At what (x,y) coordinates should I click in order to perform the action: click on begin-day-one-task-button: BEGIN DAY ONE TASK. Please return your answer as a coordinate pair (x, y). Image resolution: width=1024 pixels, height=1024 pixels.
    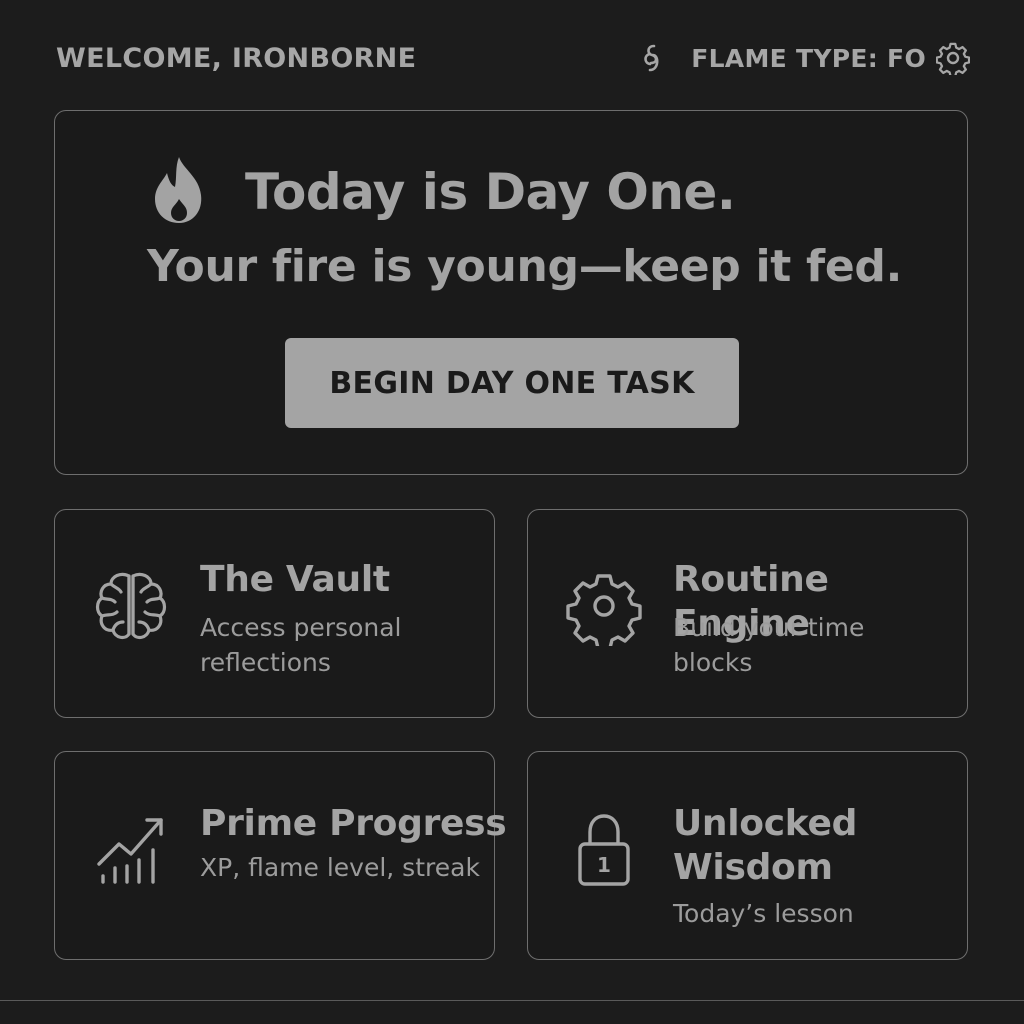
    Looking at the image, I should click on (512, 383).